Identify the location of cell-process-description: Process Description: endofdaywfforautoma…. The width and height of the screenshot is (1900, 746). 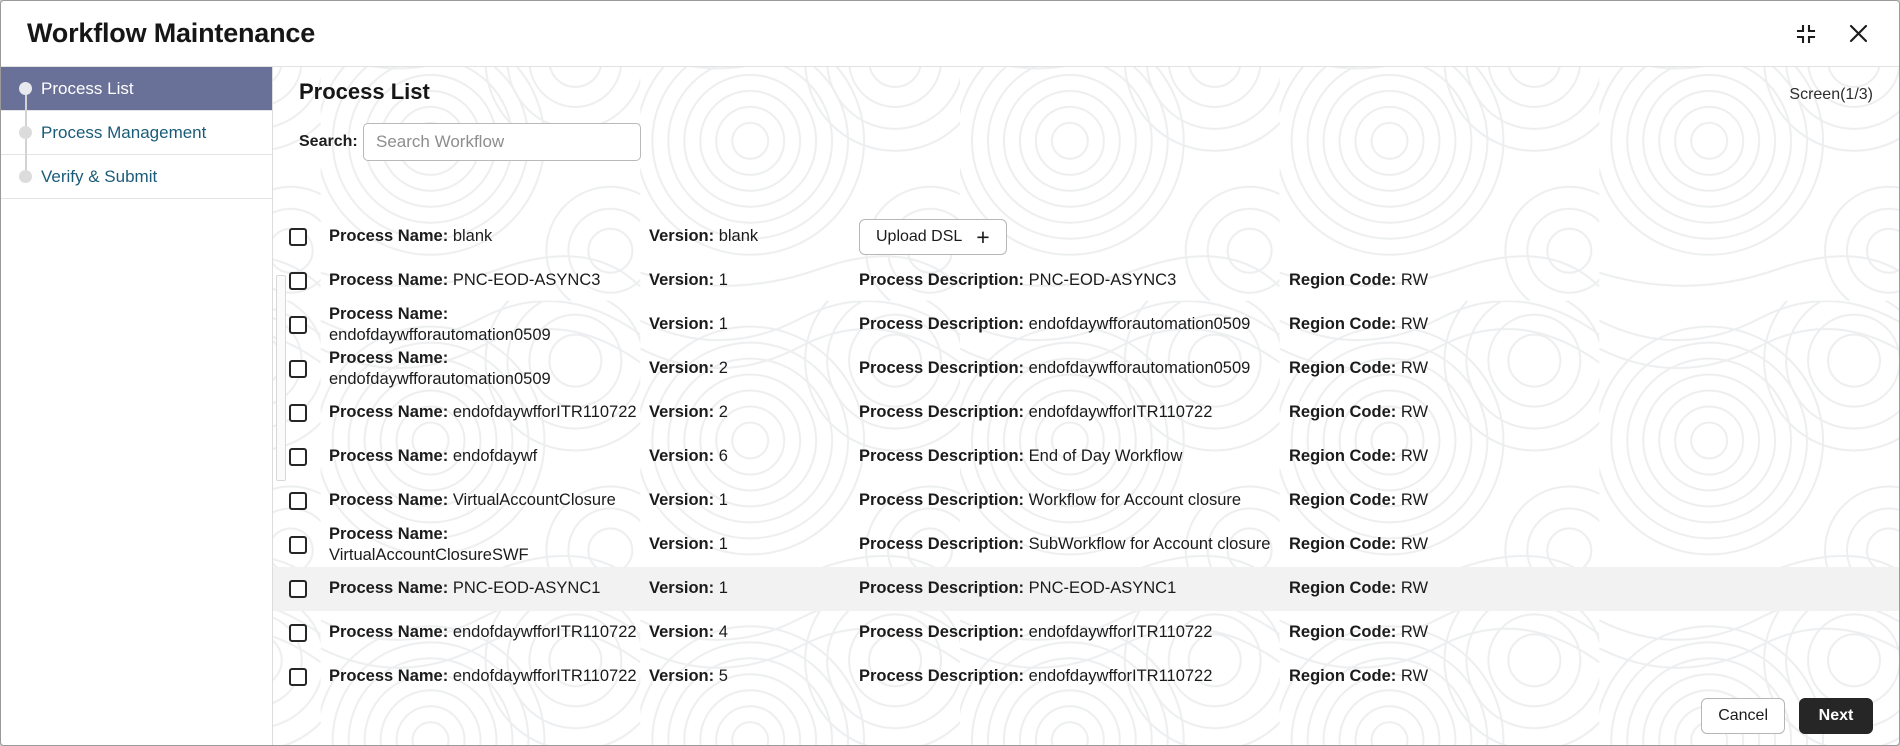
(1055, 368).